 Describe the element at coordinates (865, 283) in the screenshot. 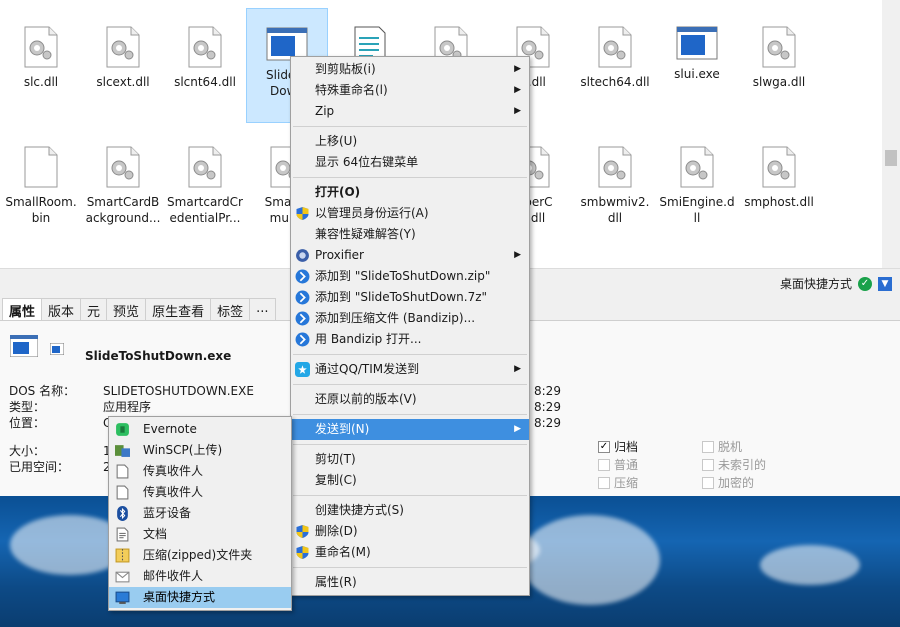

I see `check-icon: ✓` at that location.